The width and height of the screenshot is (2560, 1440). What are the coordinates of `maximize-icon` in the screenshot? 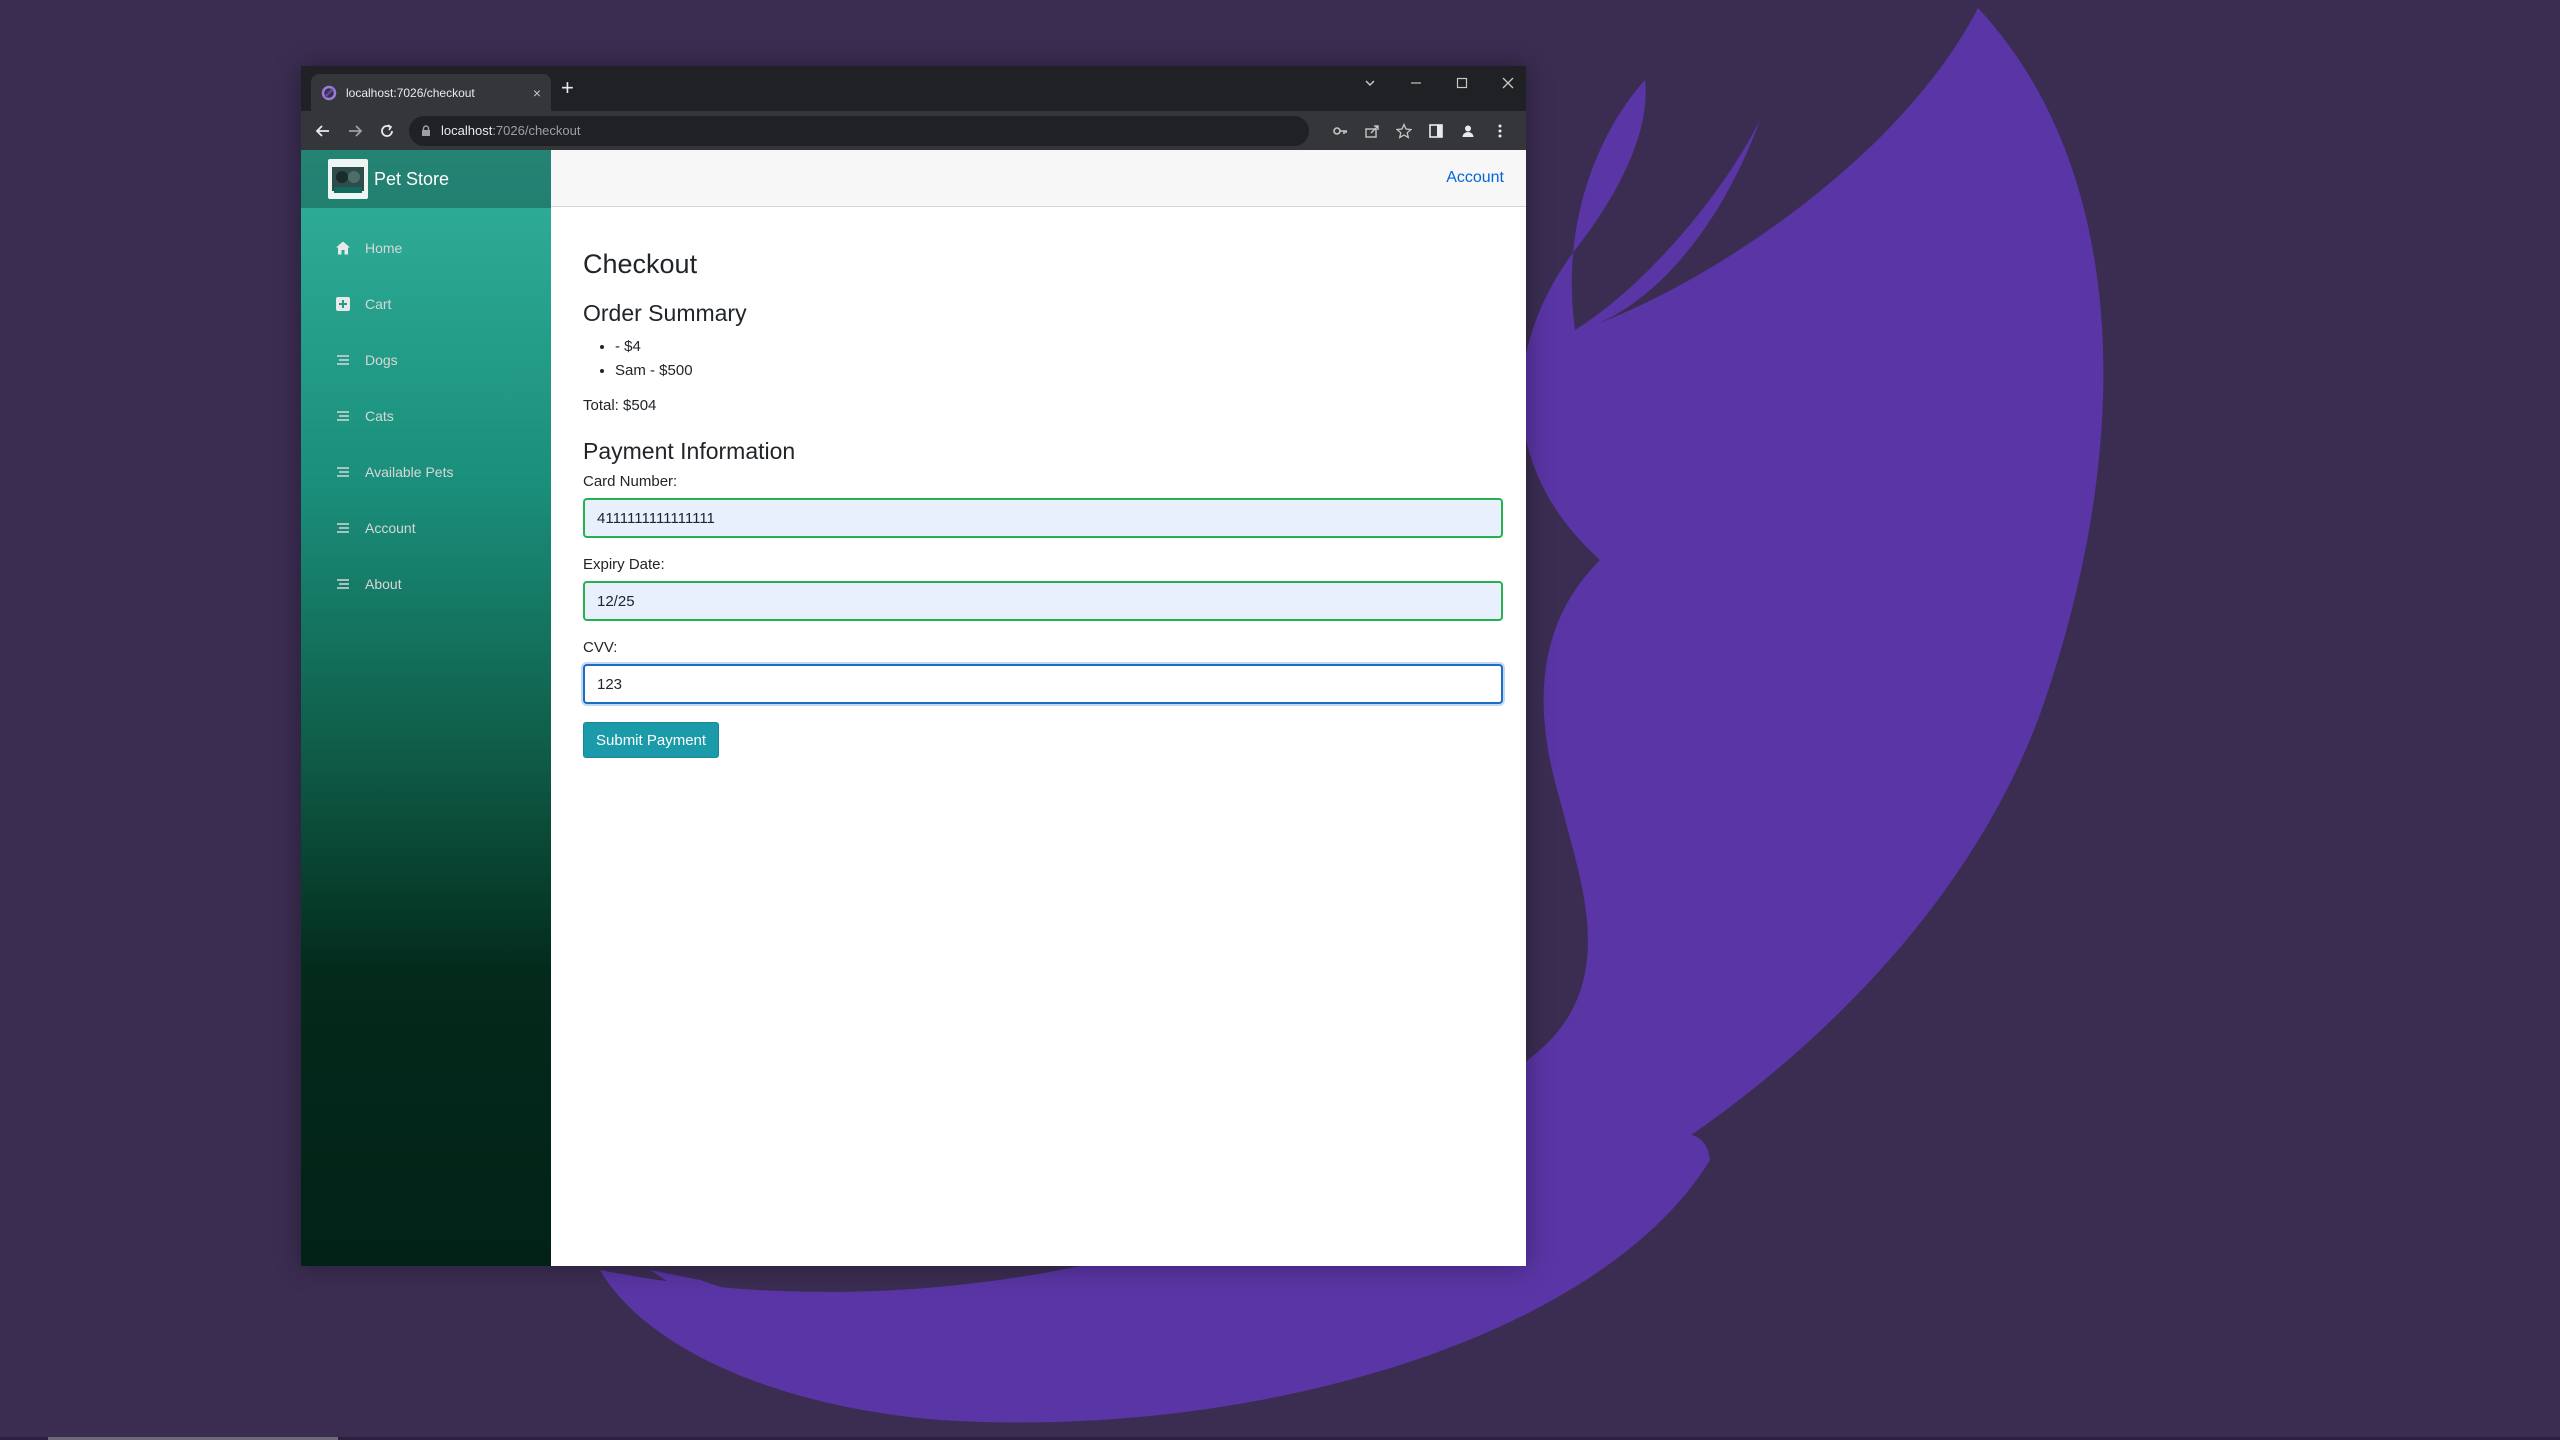 It's located at (1462, 84).